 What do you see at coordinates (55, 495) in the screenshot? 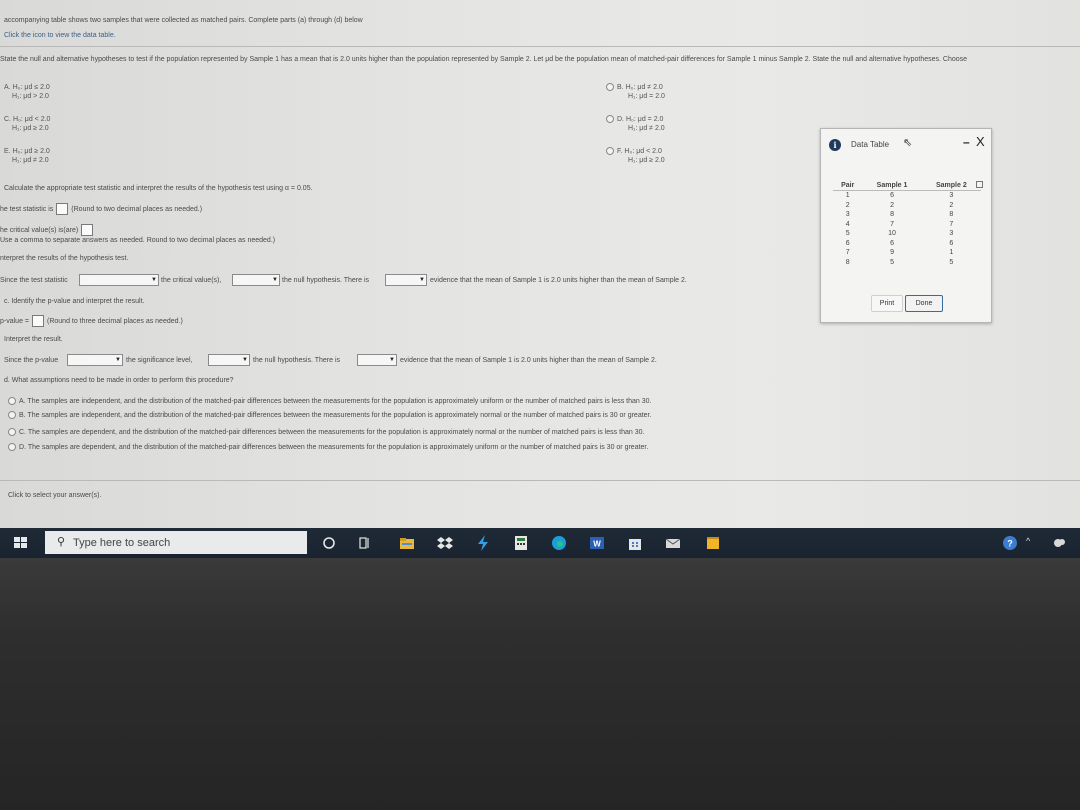
I see `click-select-text: Click to select your answer(s).` at bounding box center [55, 495].